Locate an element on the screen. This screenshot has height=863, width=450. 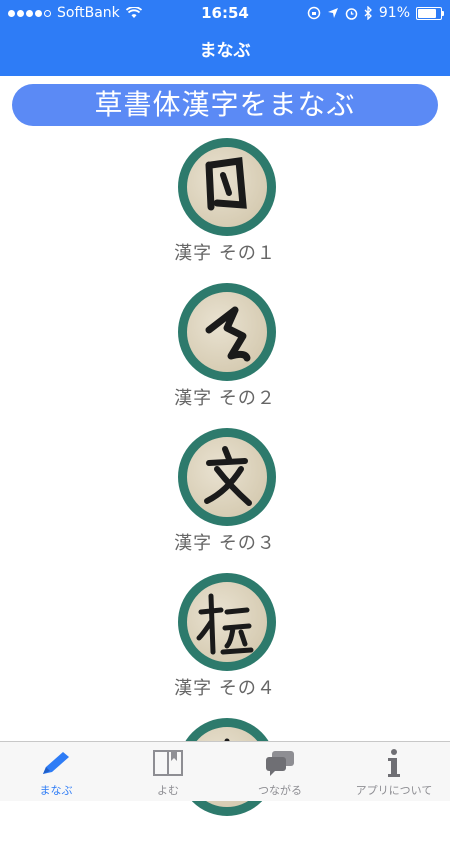
tab-about: アプリについて is located at coordinates (394, 771).